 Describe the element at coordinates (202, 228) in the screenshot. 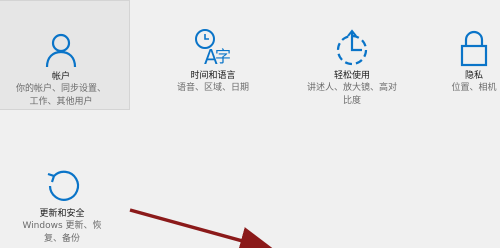

I see `annotation-arrow` at that location.